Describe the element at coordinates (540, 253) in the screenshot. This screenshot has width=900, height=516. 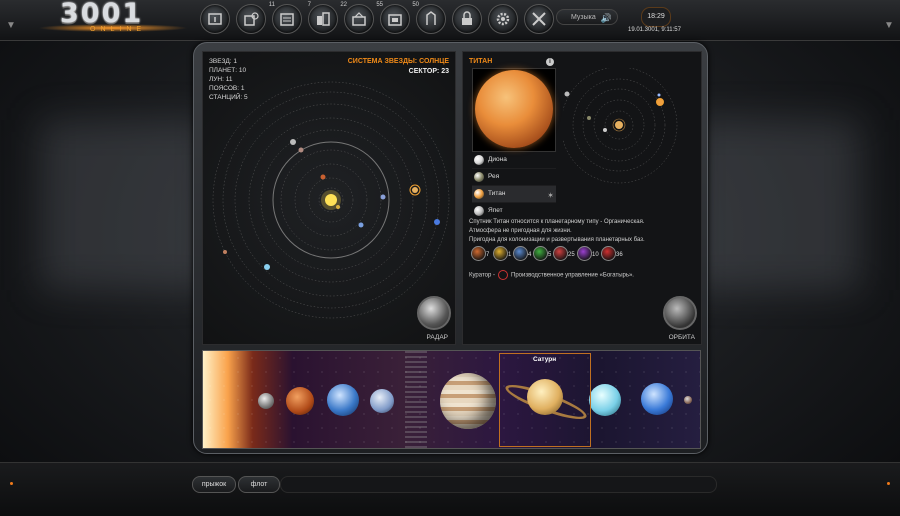
I see `bio-resource-icon` at that location.